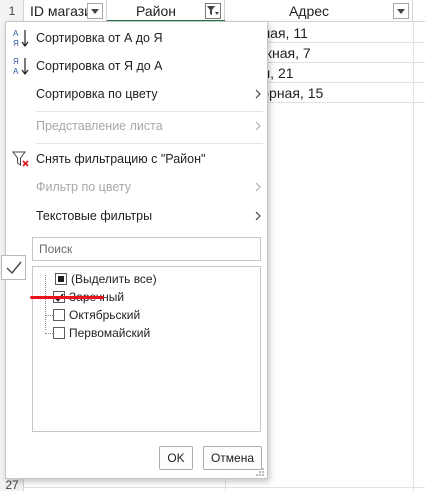 The height and width of the screenshot is (492, 425). Describe the element at coordinates (61, 279) in the screenshot. I see `checkbox-partial` at that location.